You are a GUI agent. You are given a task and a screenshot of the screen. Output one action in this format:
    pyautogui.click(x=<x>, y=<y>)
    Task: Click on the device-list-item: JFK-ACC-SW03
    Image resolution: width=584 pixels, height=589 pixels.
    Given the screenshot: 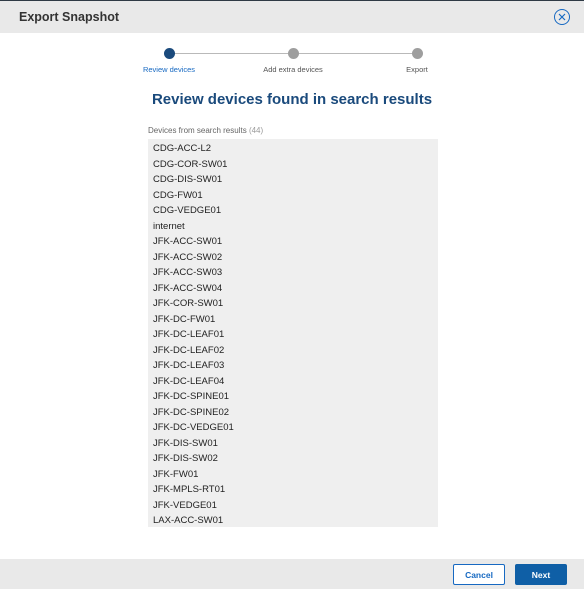 What is the action you would take?
    pyautogui.click(x=293, y=273)
    